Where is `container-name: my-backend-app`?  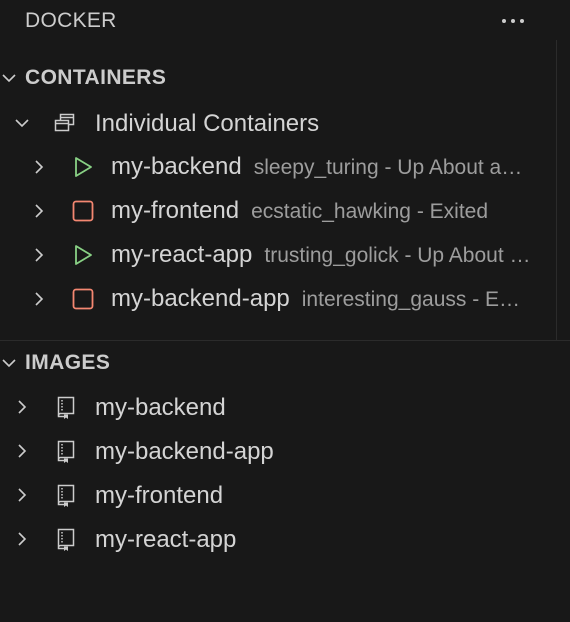 container-name: my-backend-app is located at coordinates (200, 298).